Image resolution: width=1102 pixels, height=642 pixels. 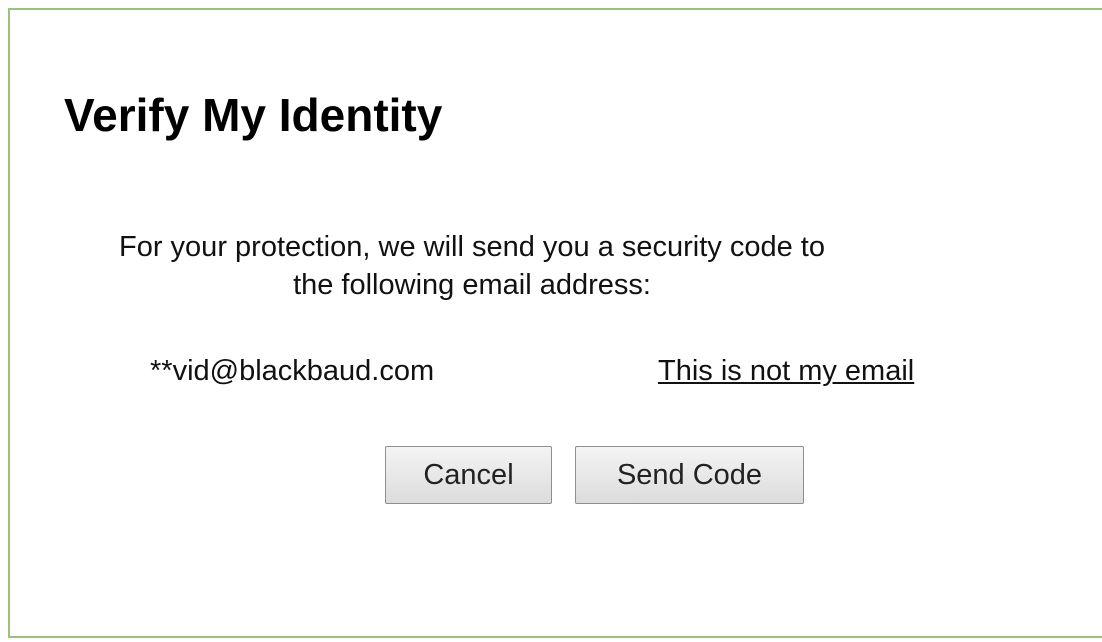 What do you see at coordinates (292, 371) in the screenshot?
I see `masked-email-address: **vid@blackbaud.com` at bounding box center [292, 371].